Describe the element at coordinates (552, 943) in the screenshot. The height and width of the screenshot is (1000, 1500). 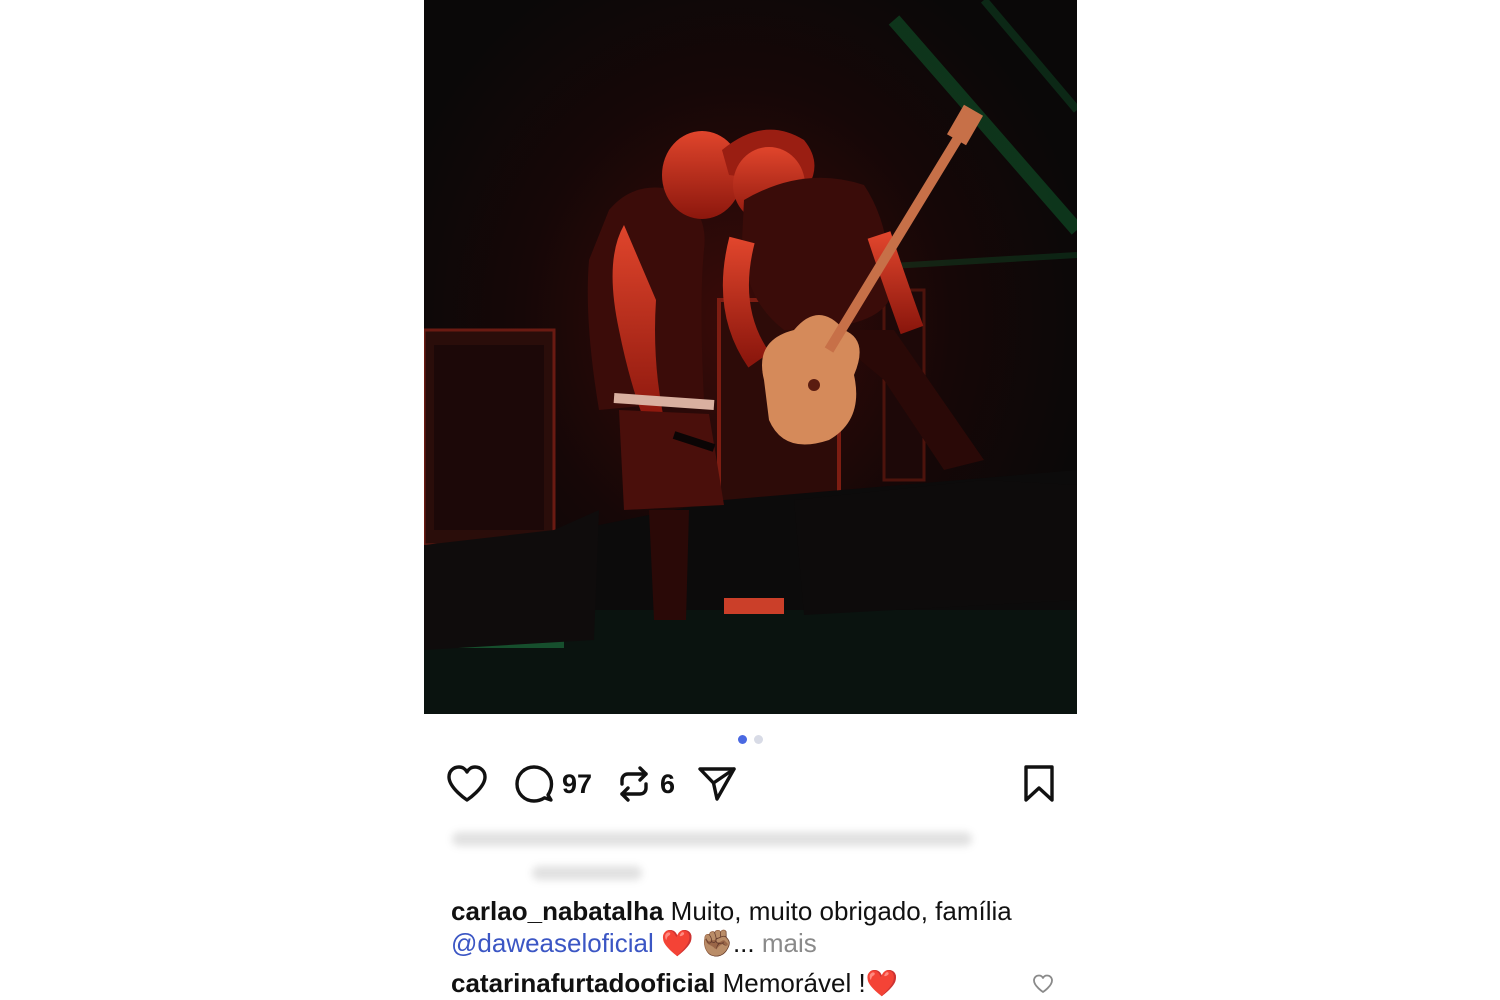
I see `caption-mention: @daweaseloficial` at that location.